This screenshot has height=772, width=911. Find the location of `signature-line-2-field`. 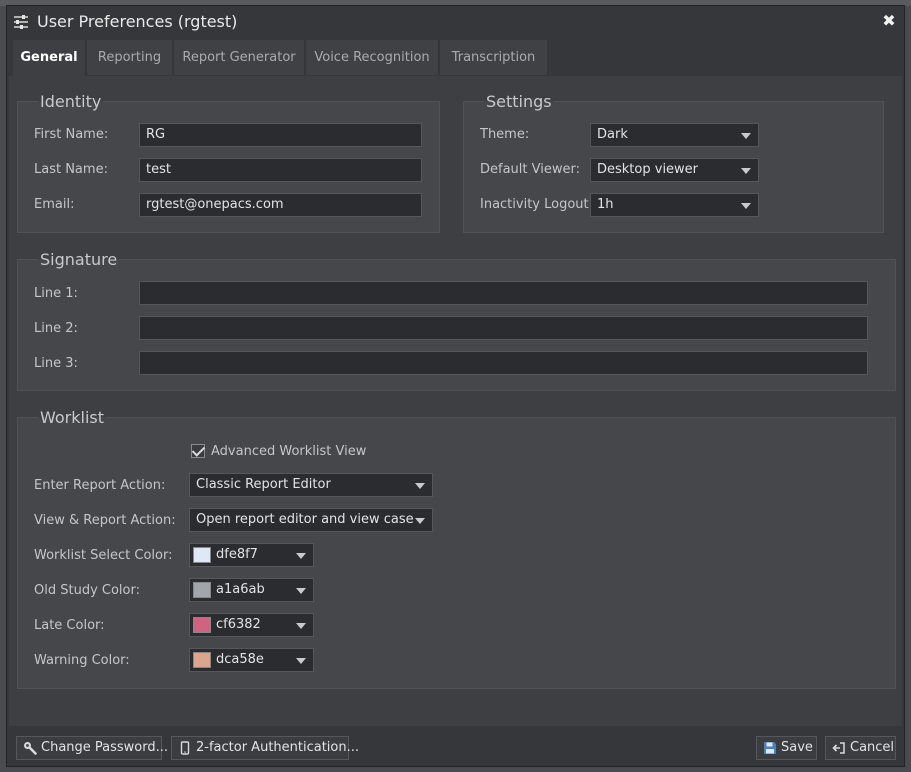

signature-line-2-field is located at coordinates (503, 328).